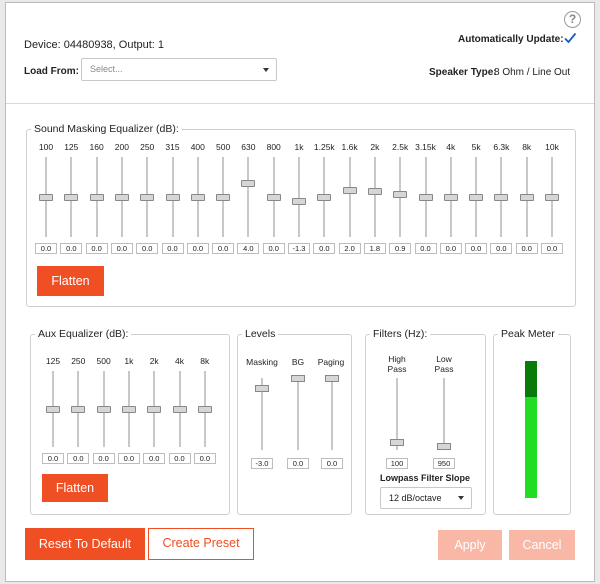 Image resolution: width=600 pixels, height=584 pixels. I want to click on aux-band: 125 0.0, so click(53, 411).